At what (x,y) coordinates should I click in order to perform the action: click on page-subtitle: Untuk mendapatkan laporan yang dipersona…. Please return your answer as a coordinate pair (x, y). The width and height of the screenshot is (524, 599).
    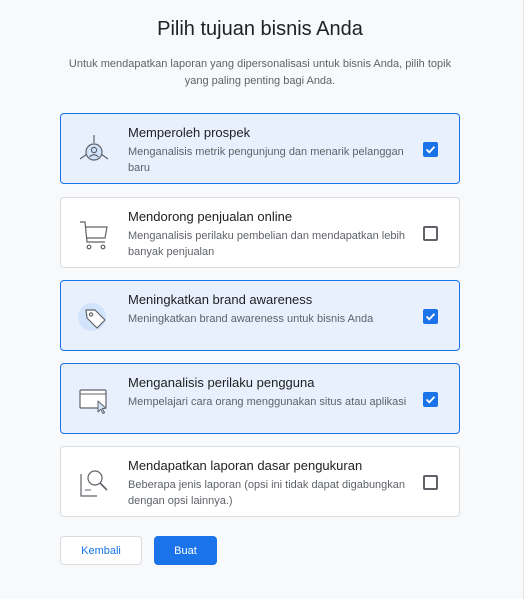
    Looking at the image, I should click on (260, 72).